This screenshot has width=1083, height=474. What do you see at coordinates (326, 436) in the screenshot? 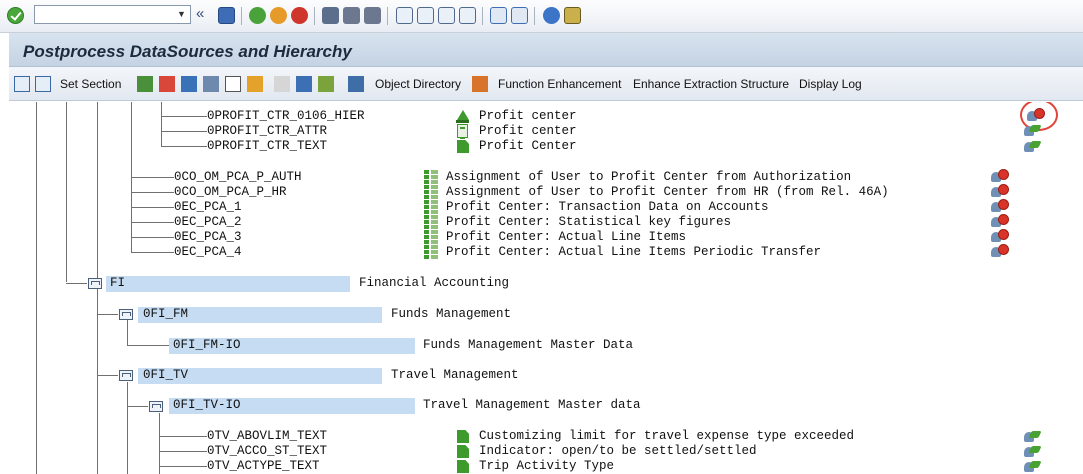
I see `datasource-name: 0TV_ABOVLIM_TEXT` at bounding box center [326, 436].